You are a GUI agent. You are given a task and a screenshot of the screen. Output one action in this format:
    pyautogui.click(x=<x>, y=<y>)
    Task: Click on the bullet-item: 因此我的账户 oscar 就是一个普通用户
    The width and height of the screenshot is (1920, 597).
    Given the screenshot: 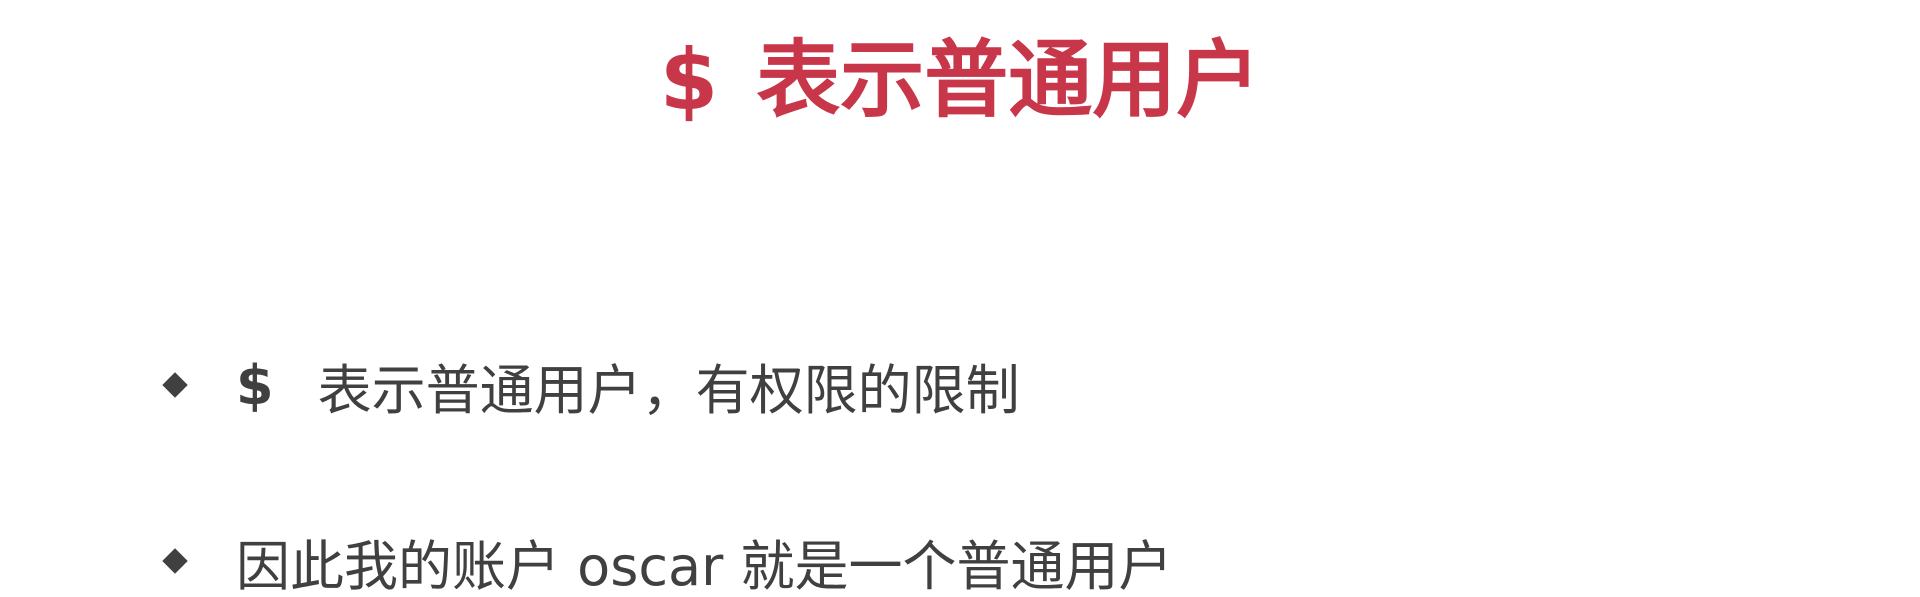 What is the action you would take?
    pyautogui.click(x=666, y=559)
    